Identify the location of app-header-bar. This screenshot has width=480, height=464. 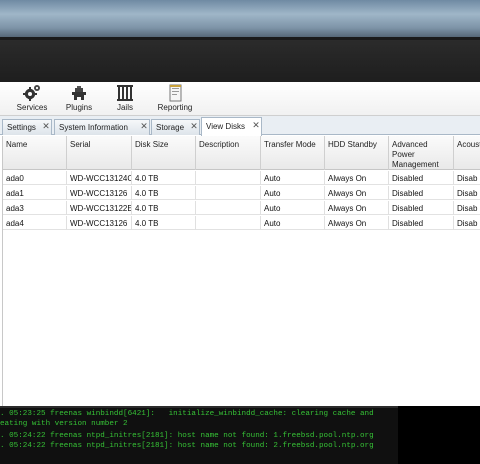
(240, 61).